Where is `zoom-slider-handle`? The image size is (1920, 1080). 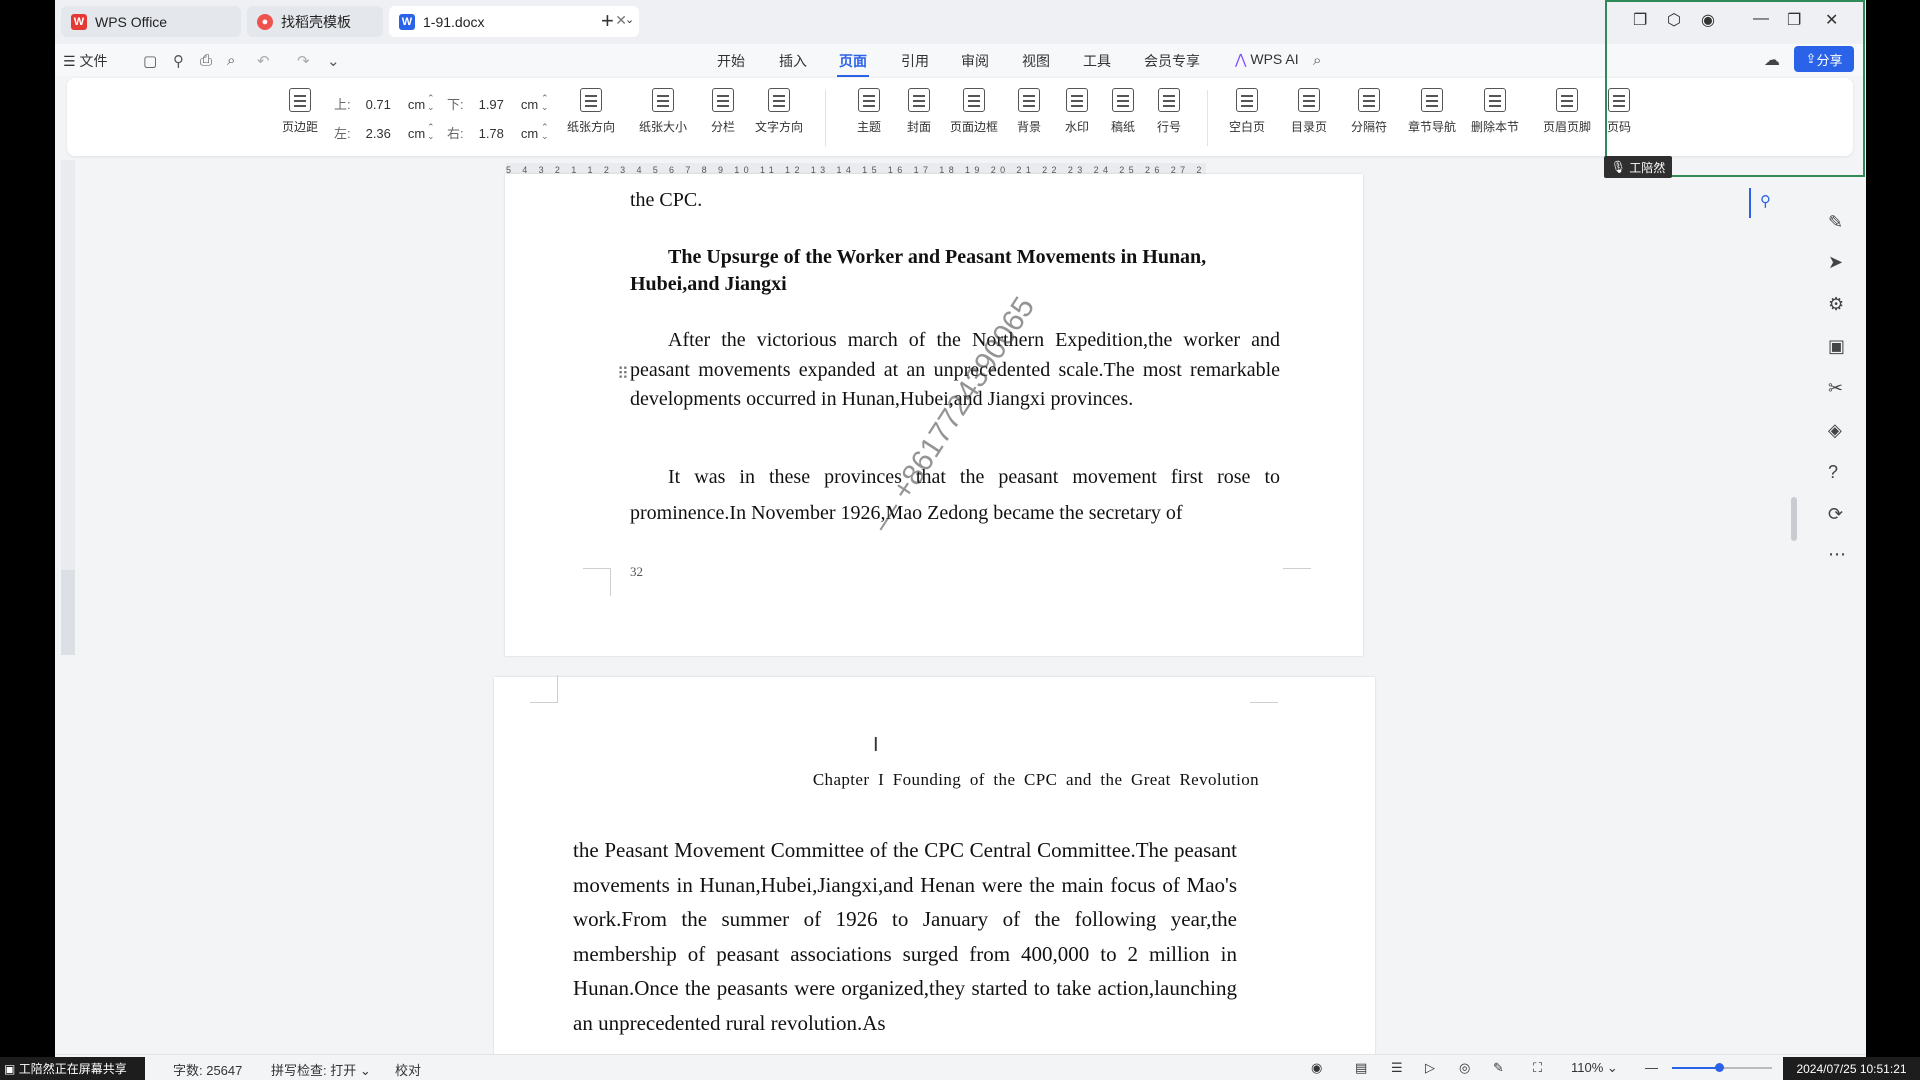
zoom-slider-handle is located at coordinates (1719, 1067).